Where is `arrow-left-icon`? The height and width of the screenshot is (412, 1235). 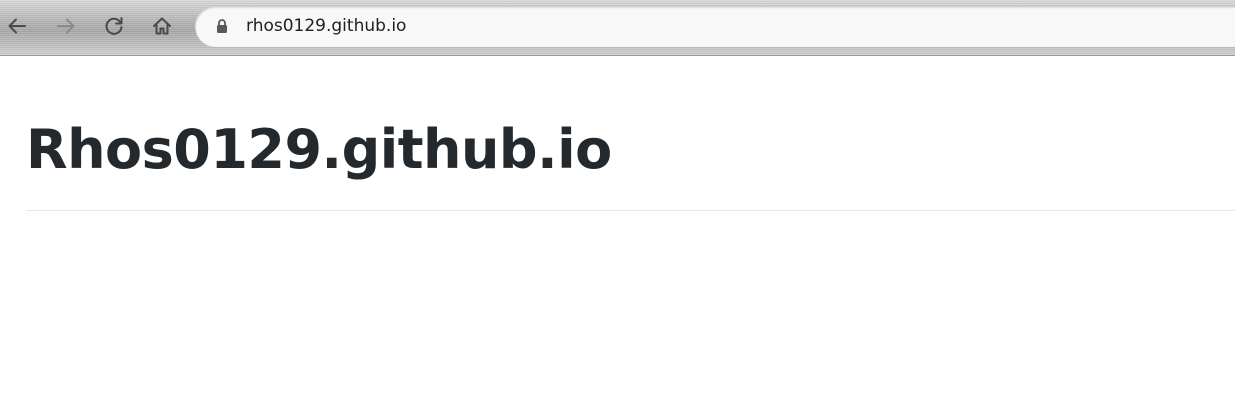 arrow-left-icon is located at coordinates (17, 26).